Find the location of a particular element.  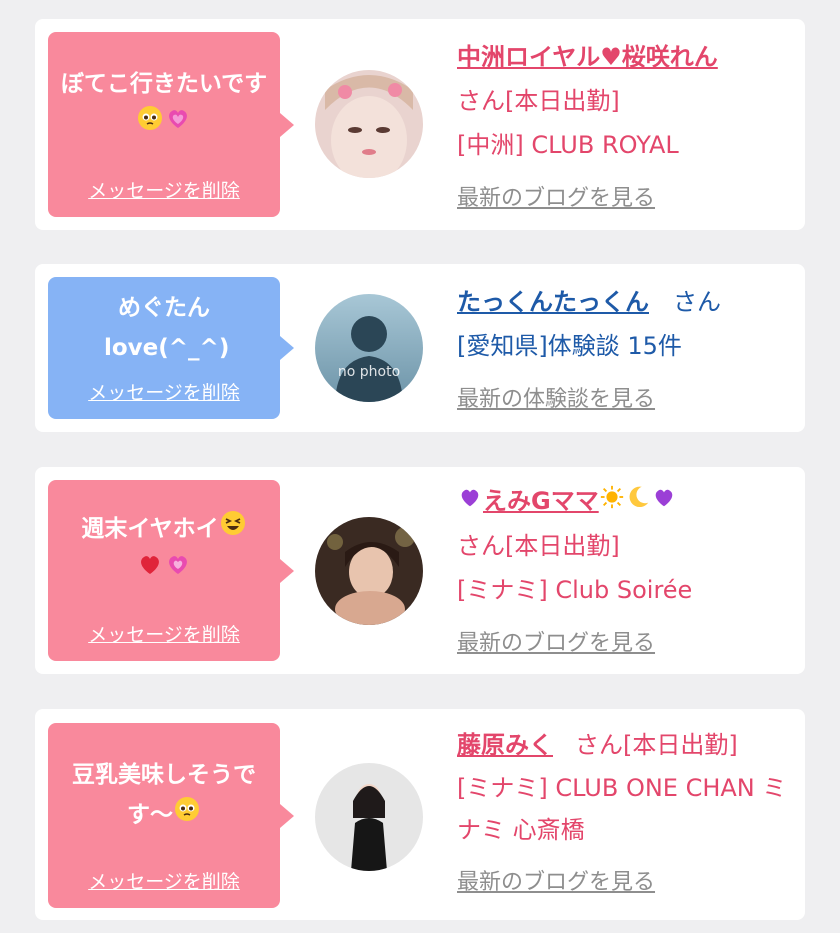

profile-name-text: えみGママ is located at coordinates (541, 501).